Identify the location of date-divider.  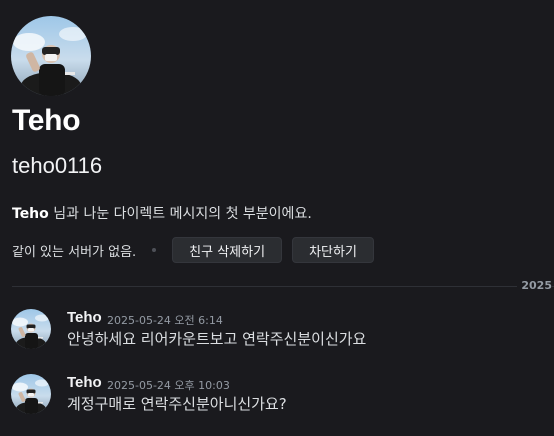
(283, 286).